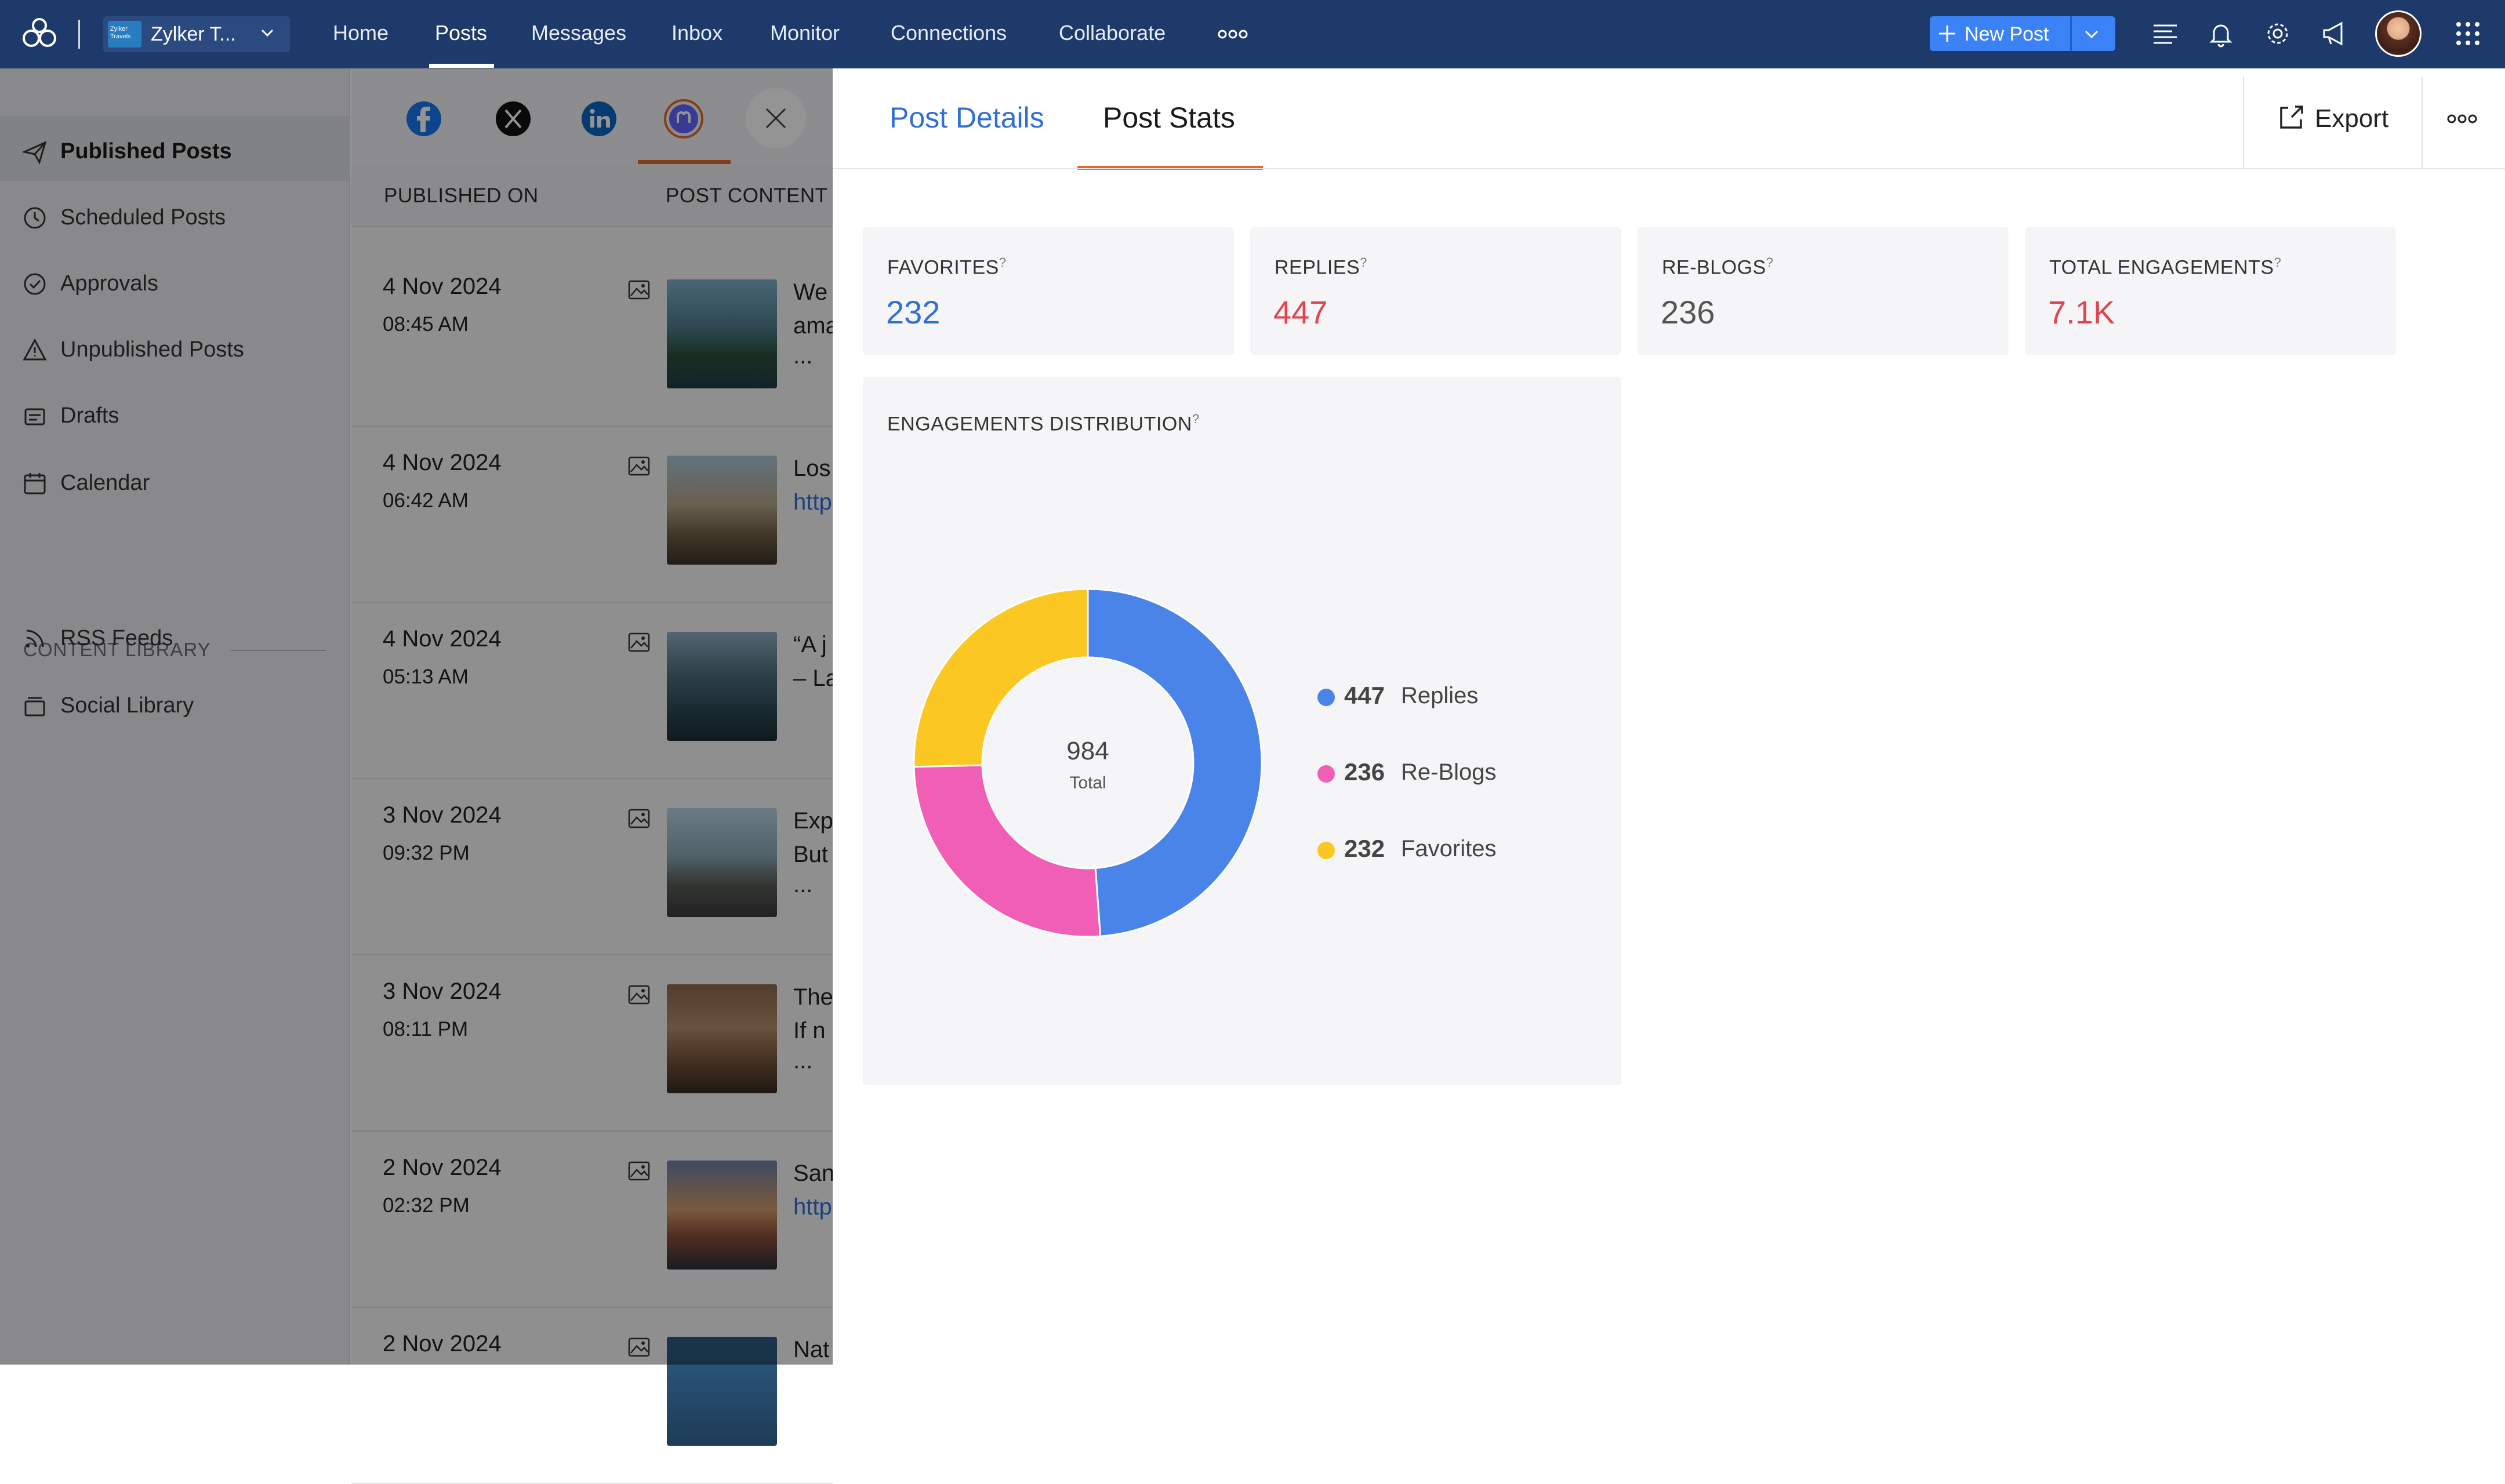 This screenshot has width=2505, height=1484. I want to click on tab-post-details: Post Details, so click(967, 117).